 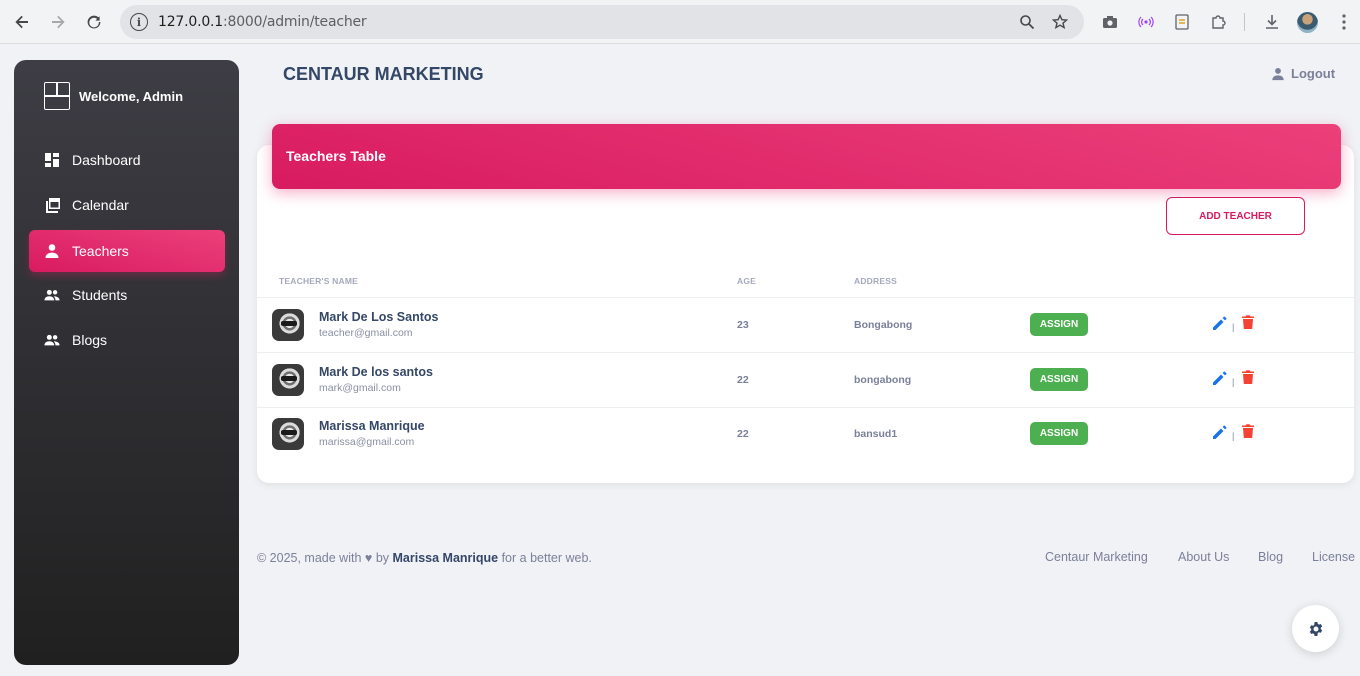 What do you see at coordinates (100, 251) in the screenshot?
I see `sidebar-item-label: Teachers` at bounding box center [100, 251].